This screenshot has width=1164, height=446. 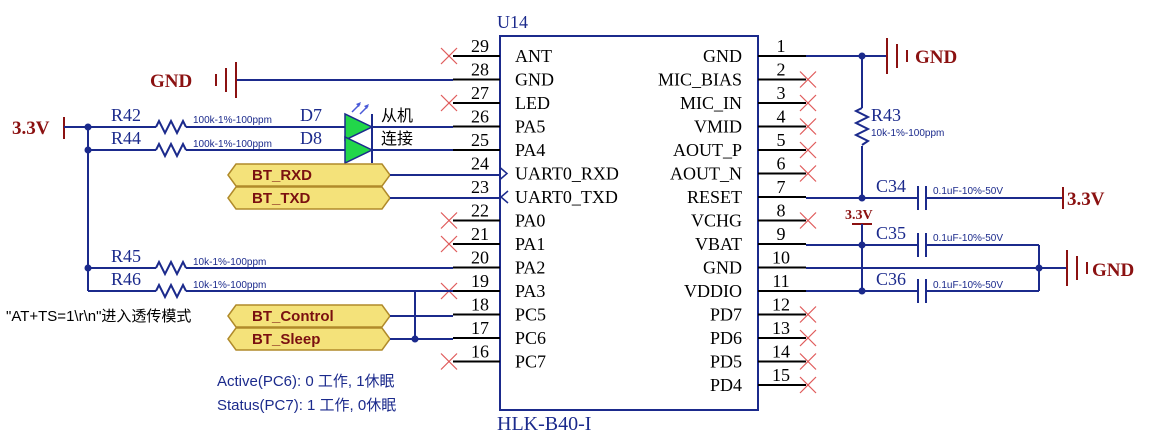 I want to click on status-note: Status(PC7): 1 工作, 0休眠, so click(x=306, y=405).